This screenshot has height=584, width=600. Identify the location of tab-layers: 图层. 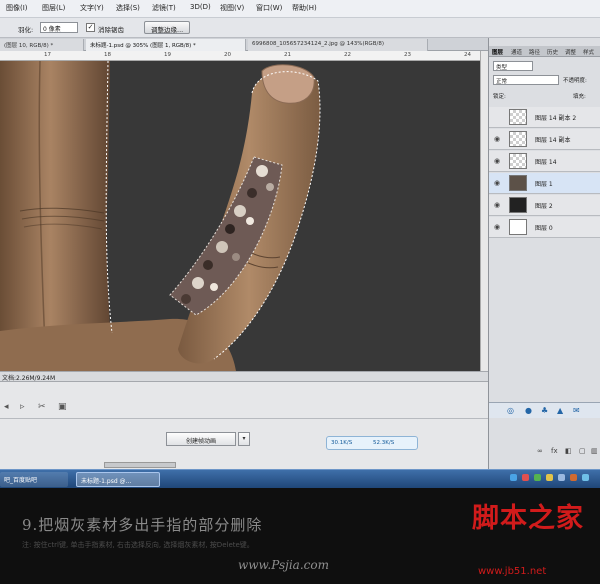
(497, 52).